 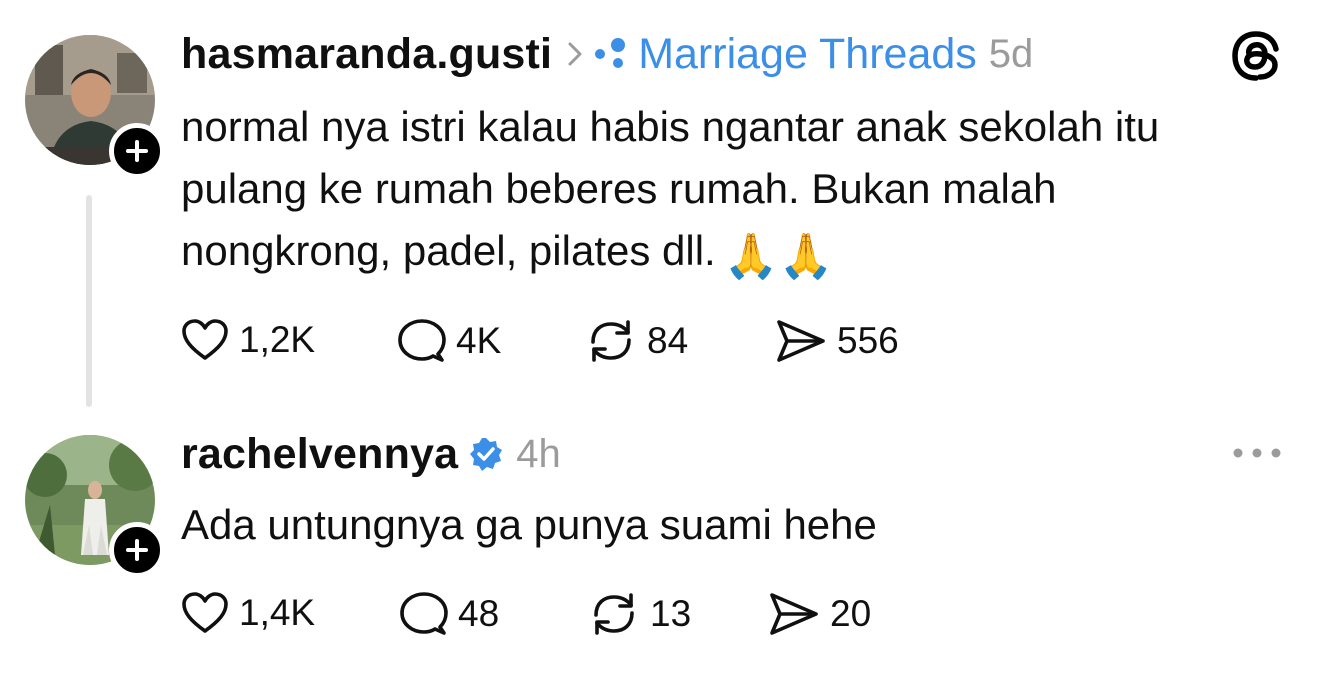 I want to click on reply-header: rachelvennya 4h, so click(x=371, y=454).